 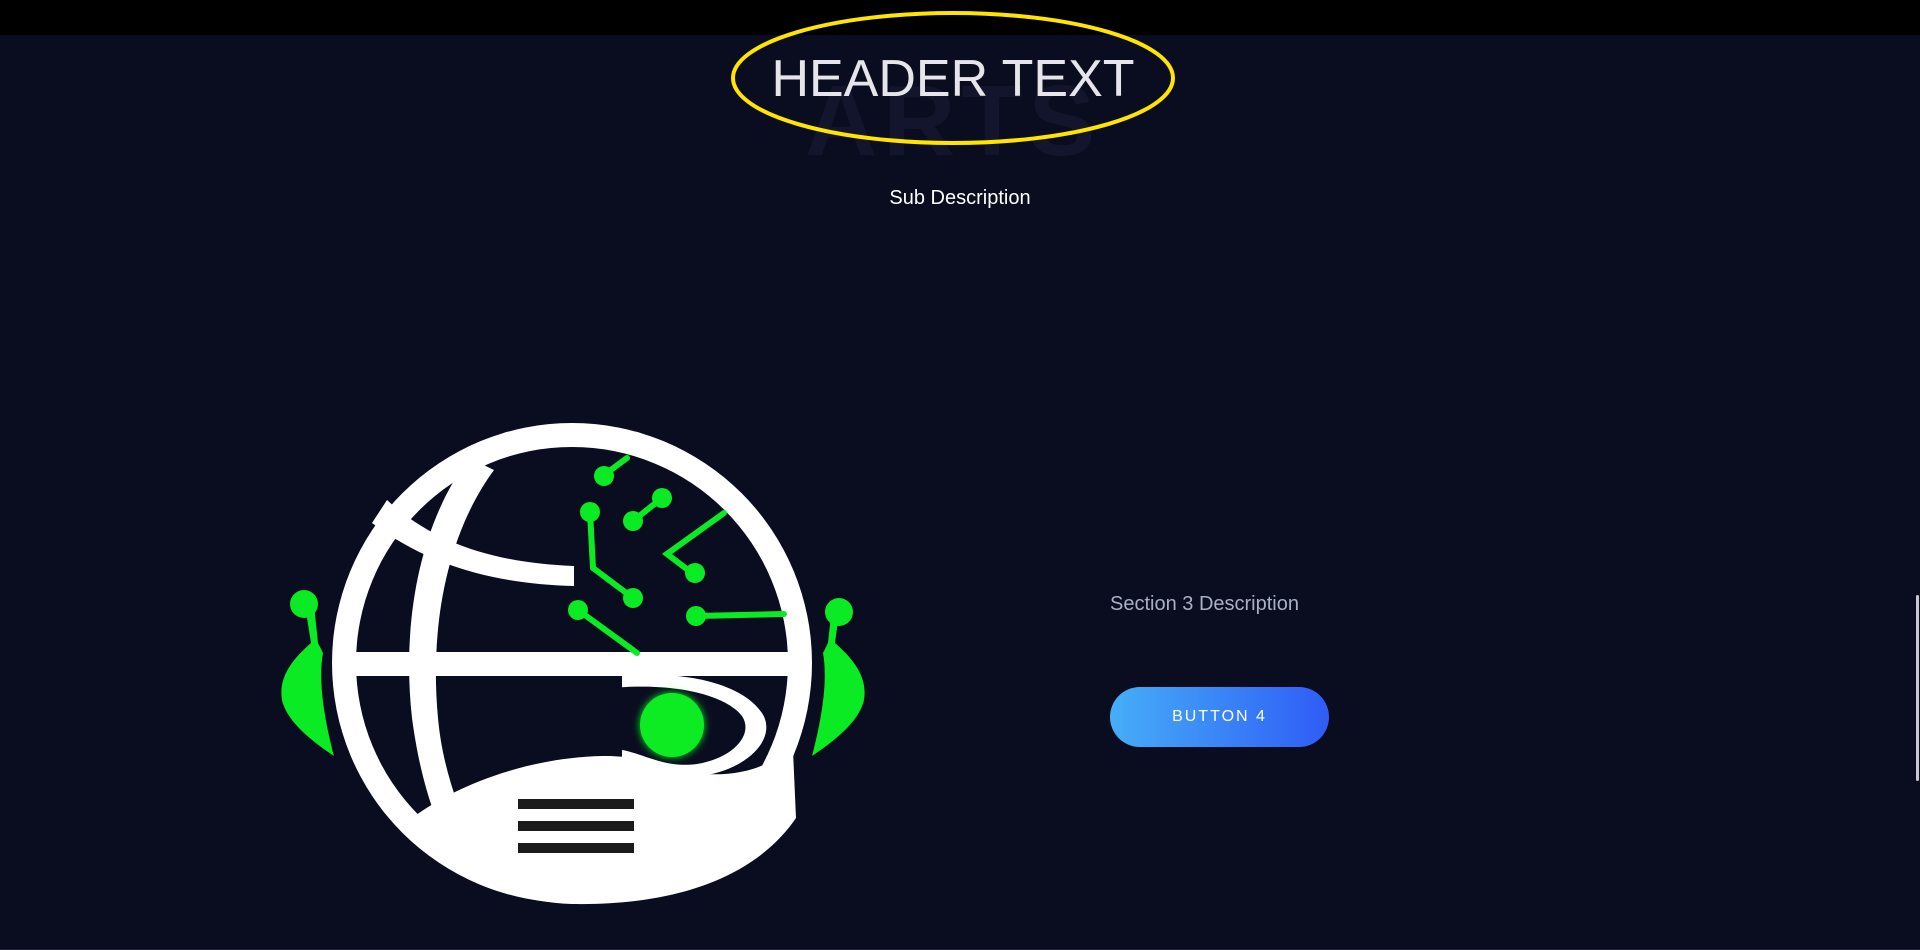 I want to click on header-block: ARTS HEADER TEXT, so click(x=953, y=85).